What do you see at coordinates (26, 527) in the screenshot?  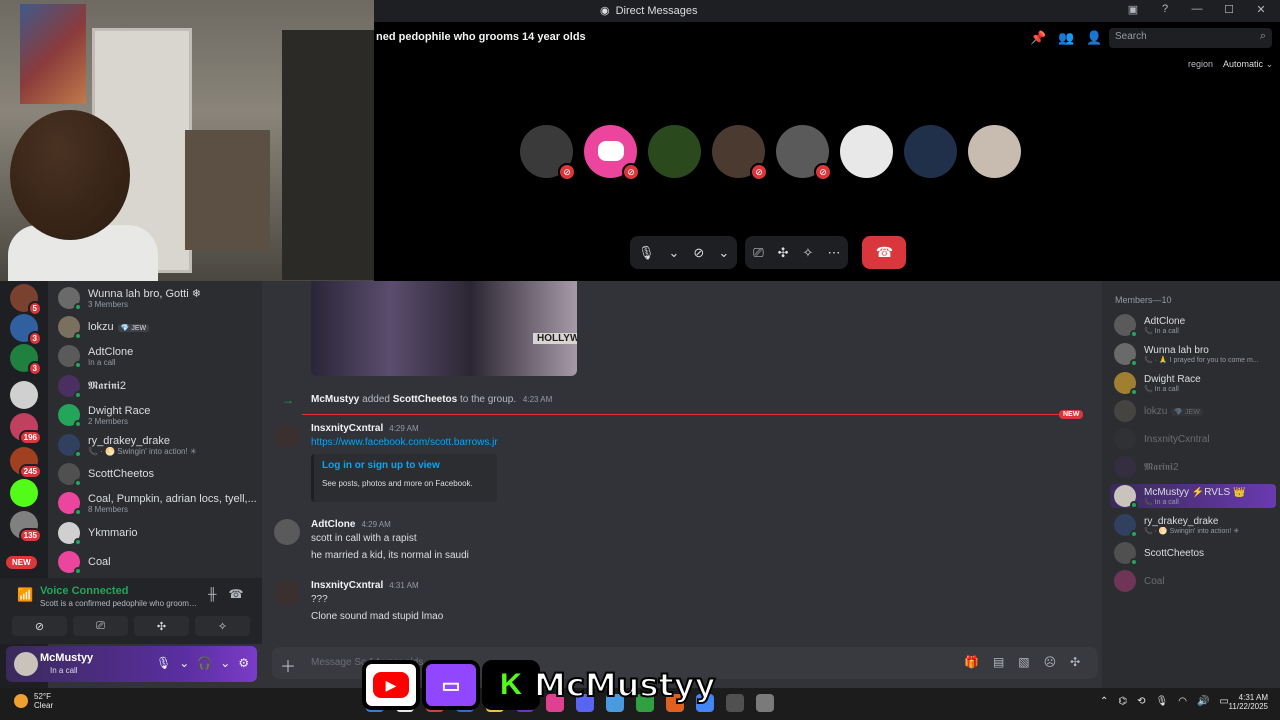 I see `server-icon: 135` at bounding box center [26, 527].